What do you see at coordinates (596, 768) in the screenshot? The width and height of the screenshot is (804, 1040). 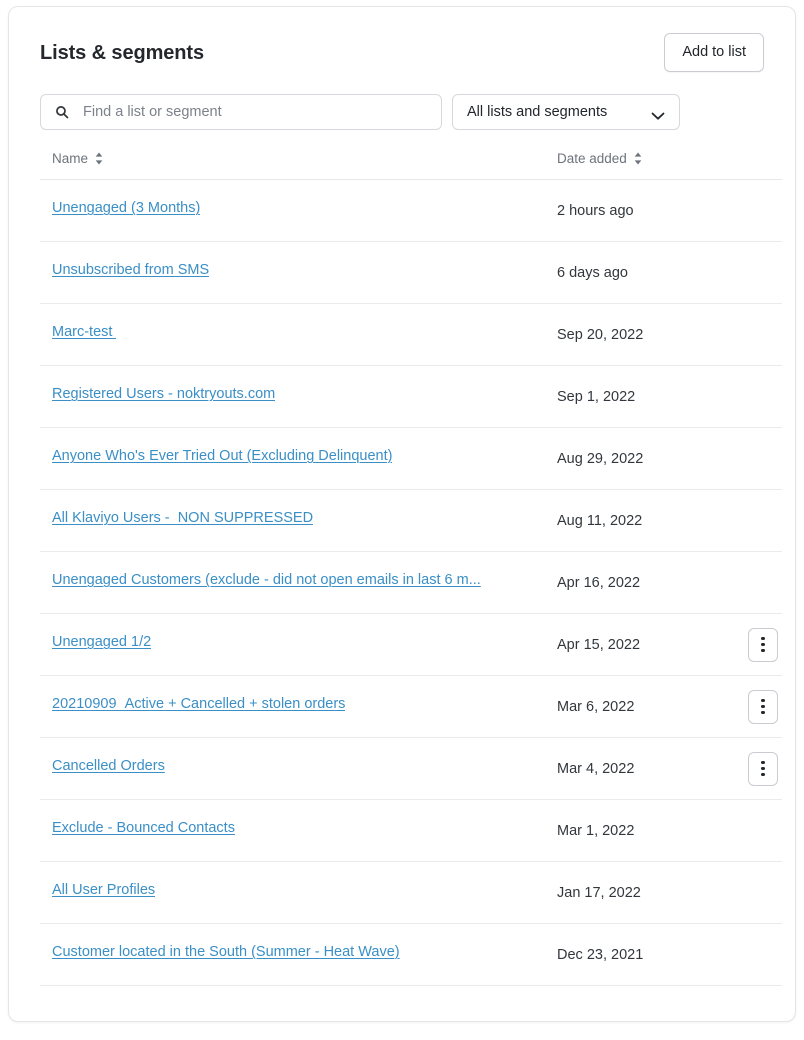 I see `date-added-text: Mar 4, 2022` at bounding box center [596, 768].